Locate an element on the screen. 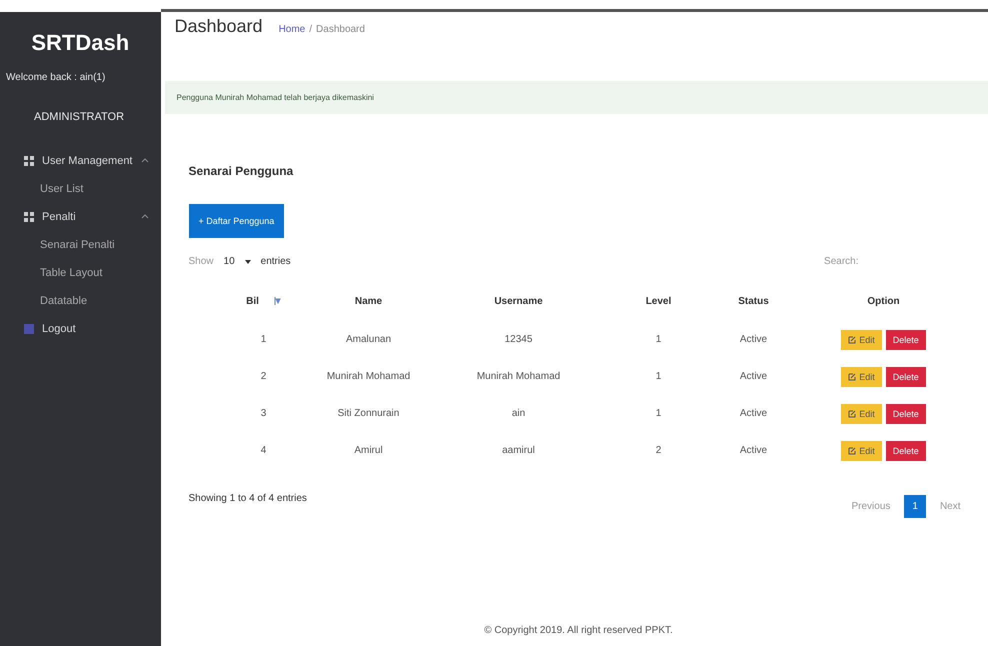  table-cell-text: aamirul is located at coordinates (518, 451).